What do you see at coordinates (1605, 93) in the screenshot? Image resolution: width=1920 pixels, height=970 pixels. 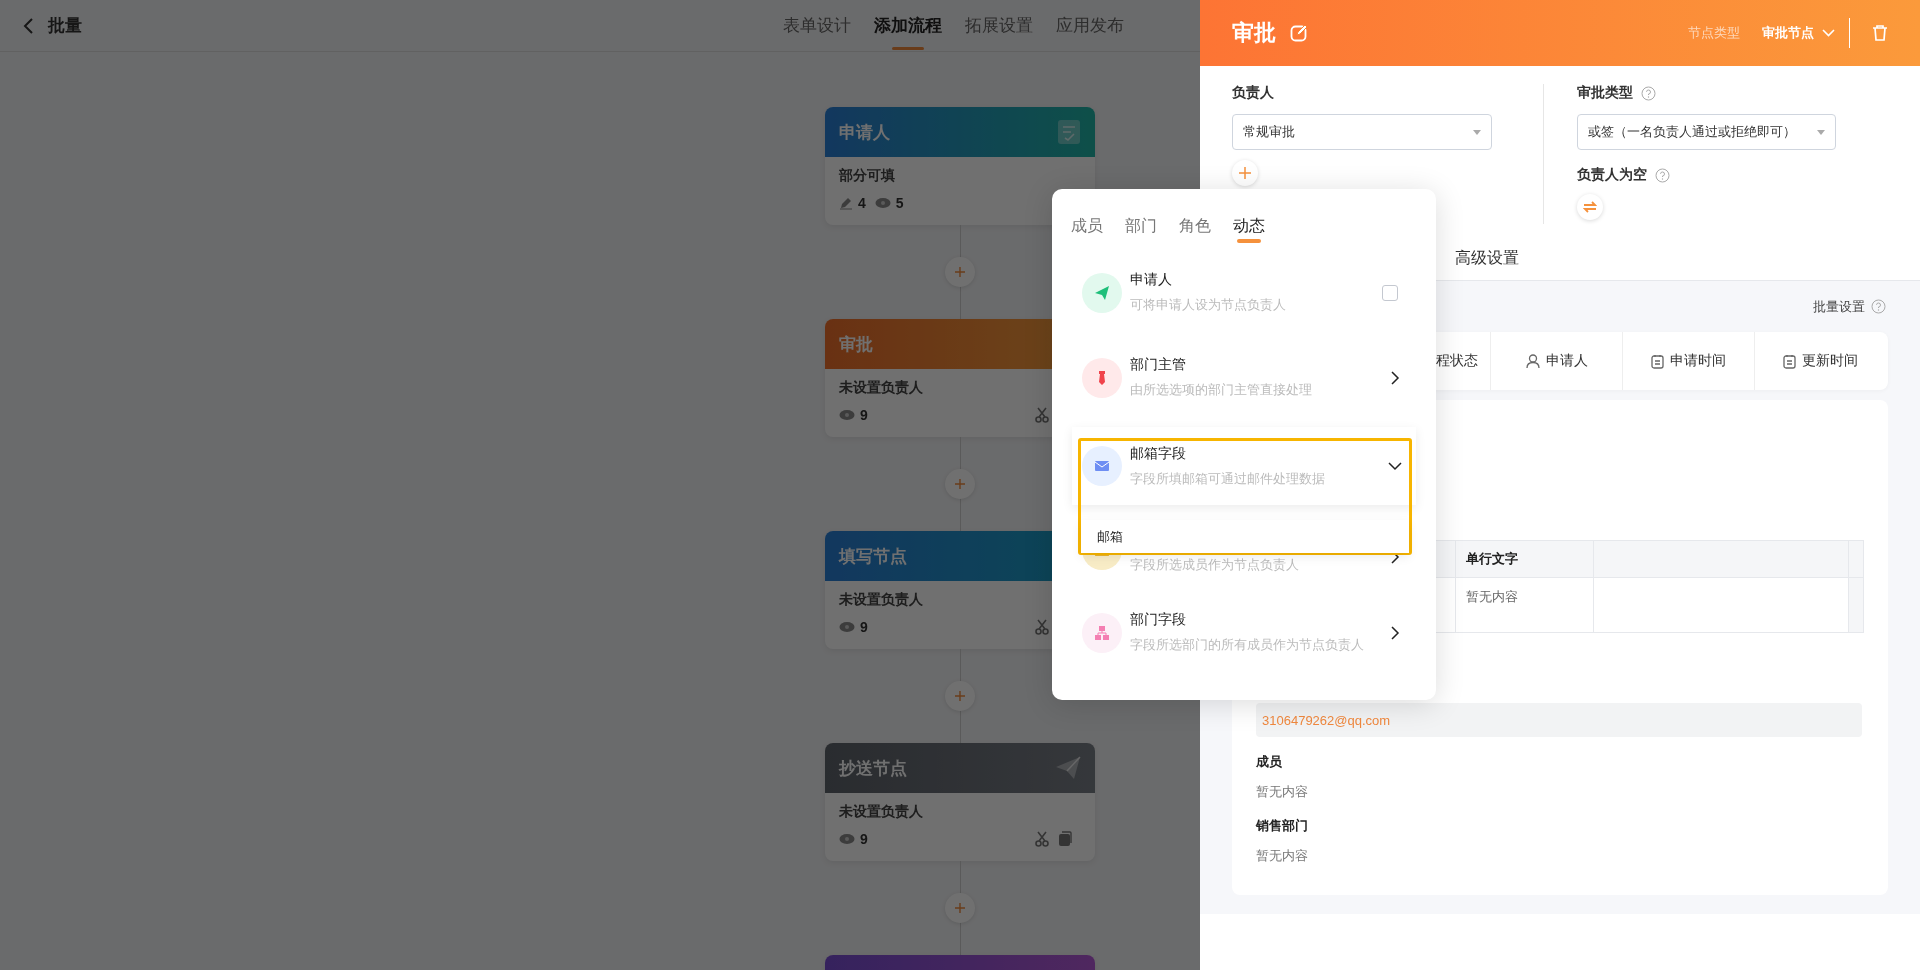 I see `field-label: 审批类型` at bounding box center [1605, 93].